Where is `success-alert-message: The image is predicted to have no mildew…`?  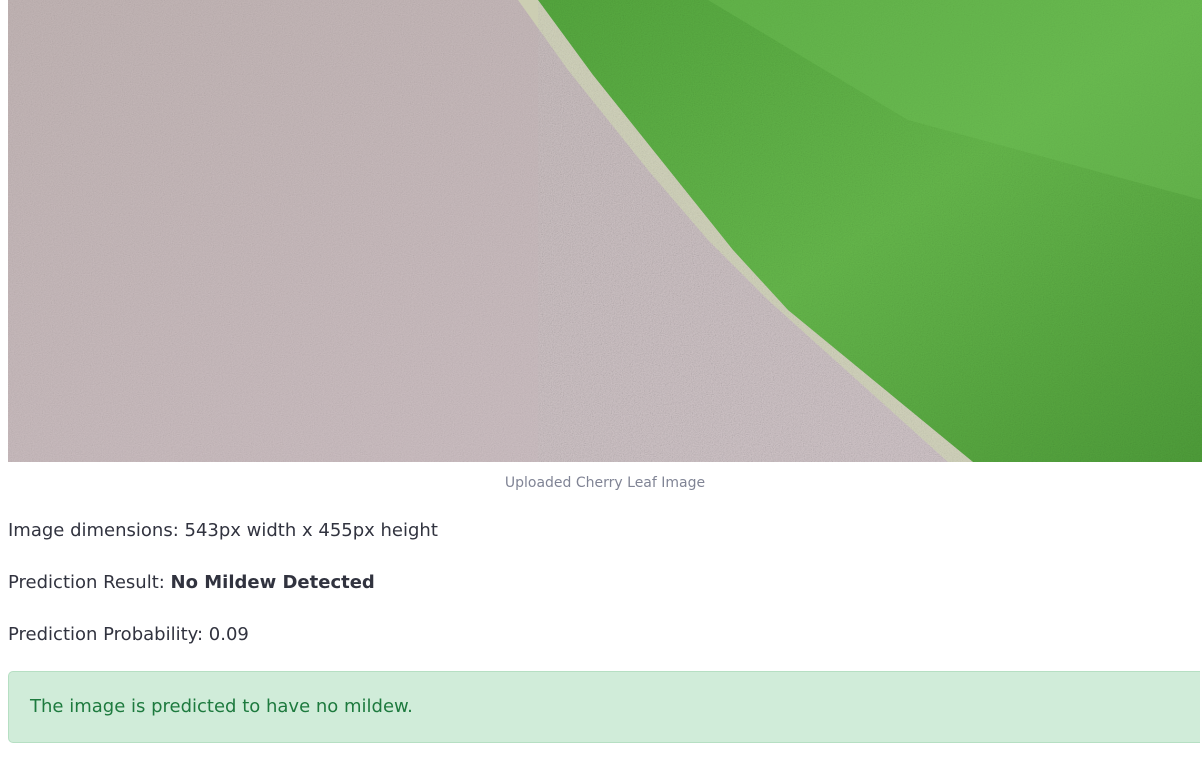
success-alert-message: The image is predicted to have no mildew… is located at coordinates (221, 706).